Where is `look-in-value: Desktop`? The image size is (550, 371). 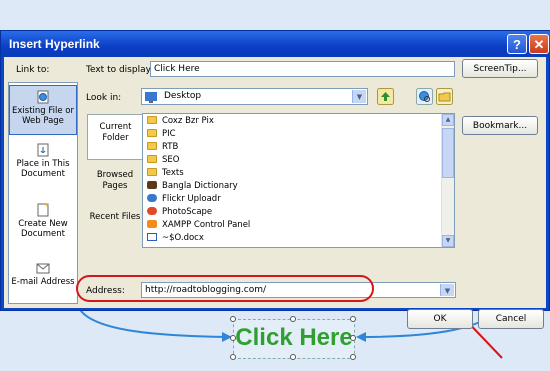
look-in-value: Desktop is located at coordinates (183, 96).